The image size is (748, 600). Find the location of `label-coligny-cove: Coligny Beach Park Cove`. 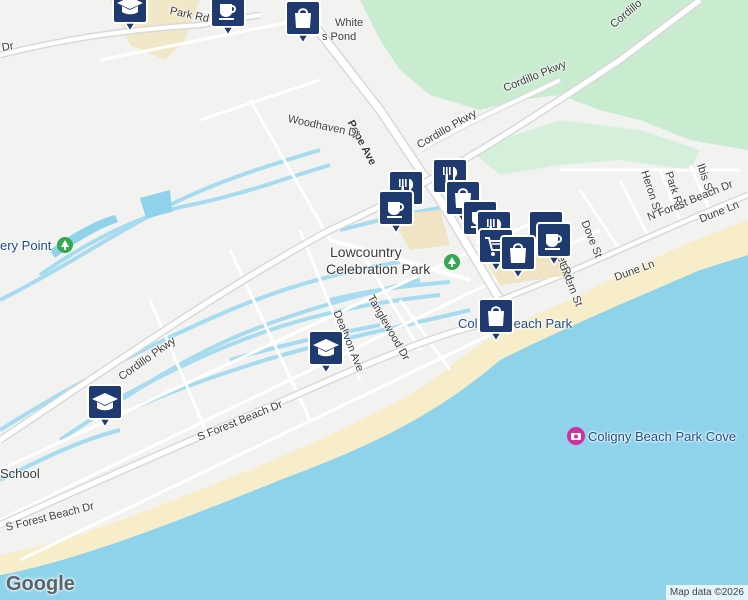

label-coligny-cove: Coligny Beach Park Cove is located at coordinates (662, 436).